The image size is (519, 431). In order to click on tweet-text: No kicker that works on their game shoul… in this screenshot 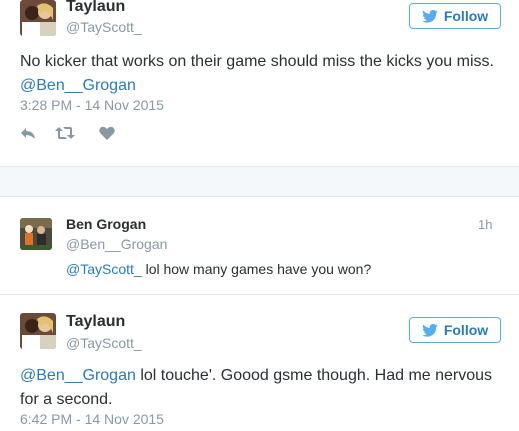, I will do `click(265, 74)`.